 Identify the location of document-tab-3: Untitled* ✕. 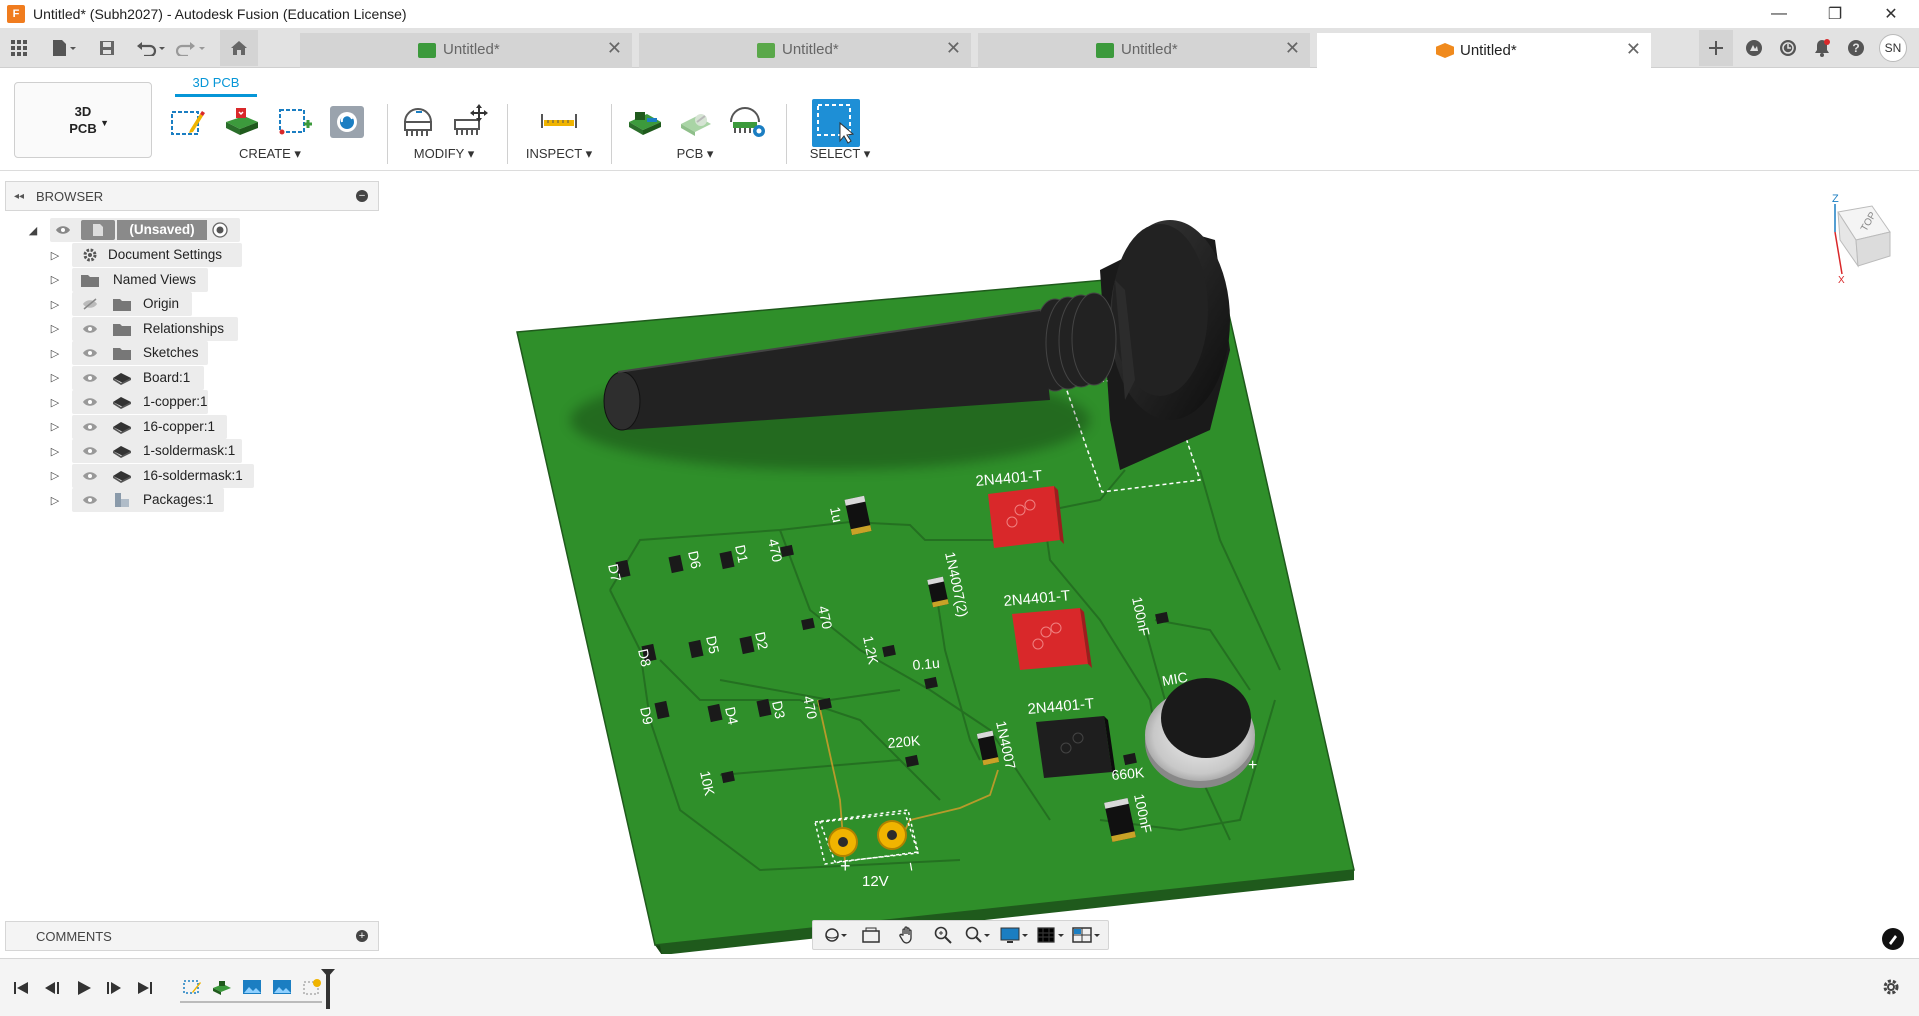
(1144, 50).